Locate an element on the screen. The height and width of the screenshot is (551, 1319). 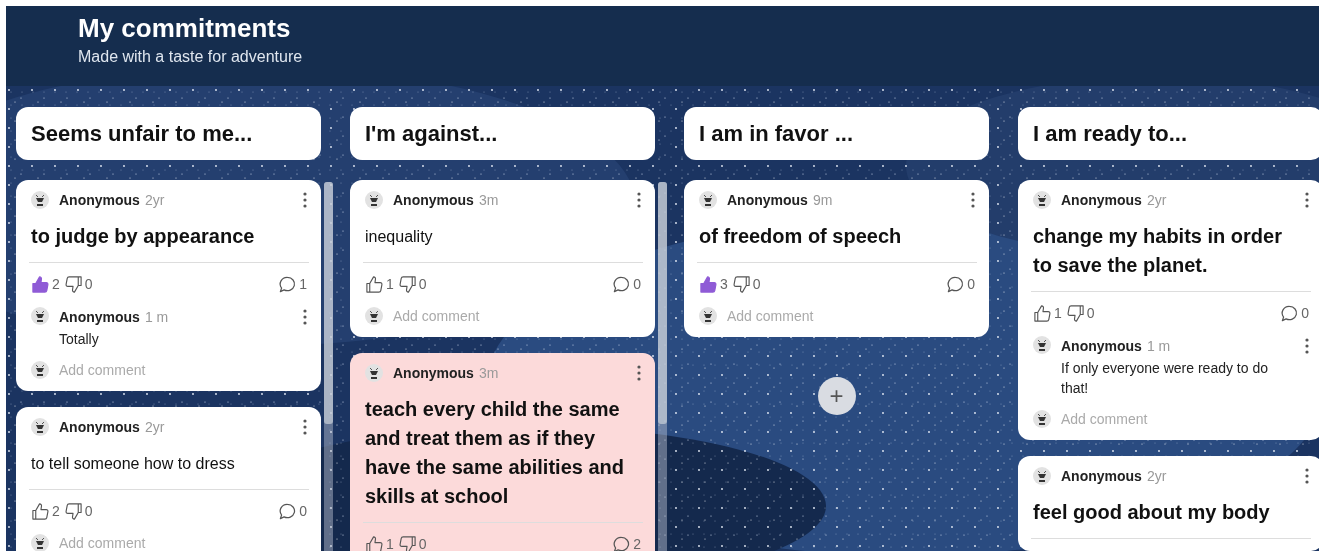
card-text: feel good about my body is located at coordinates (1152, 512).